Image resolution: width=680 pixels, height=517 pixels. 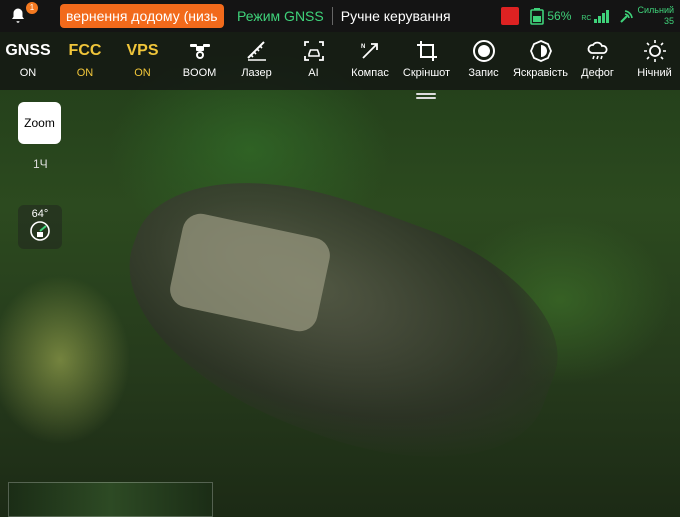 I want to click on night-mode-icon, so click(x=654, y=51).